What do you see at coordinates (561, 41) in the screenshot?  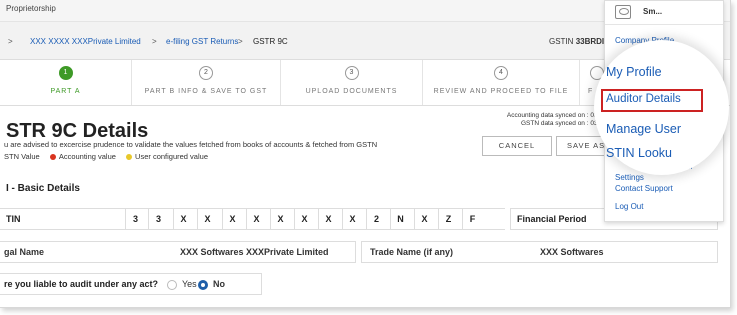 I see `gstin-header-label: GSTIN` at bounding box center [561, 41].